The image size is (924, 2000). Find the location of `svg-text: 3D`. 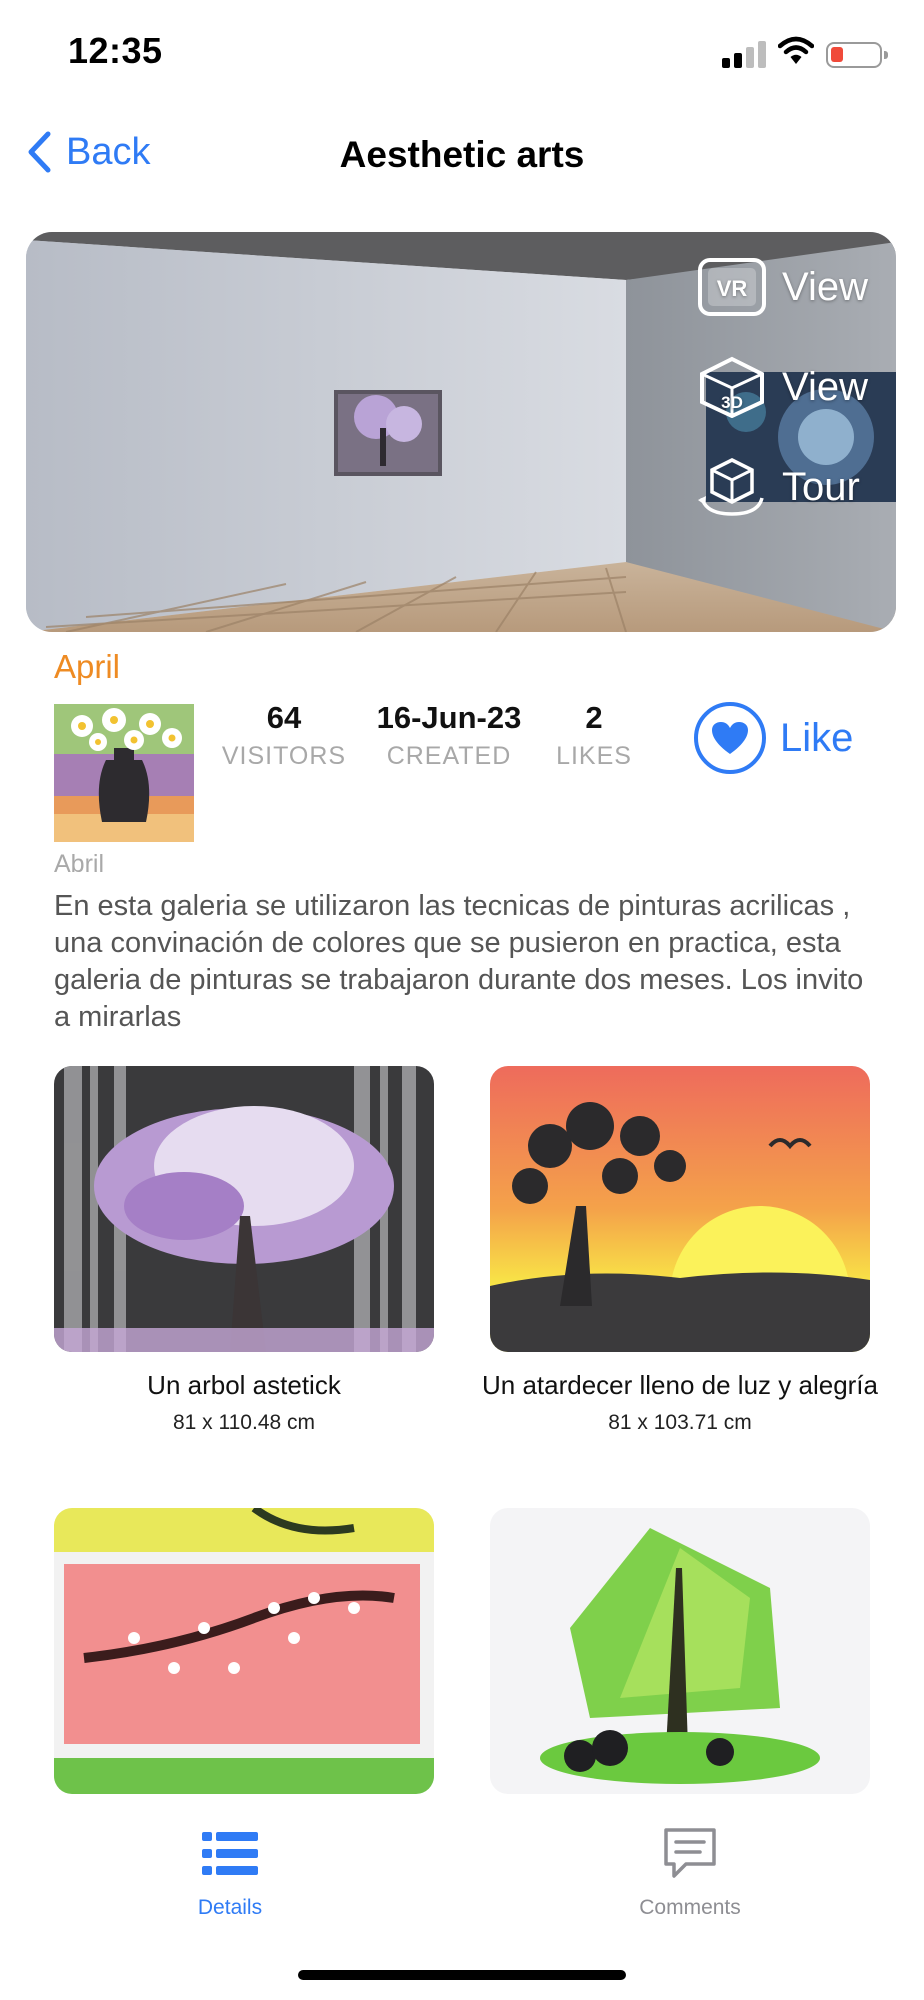

svg-text: 3D is located at coordinates (732, 402).